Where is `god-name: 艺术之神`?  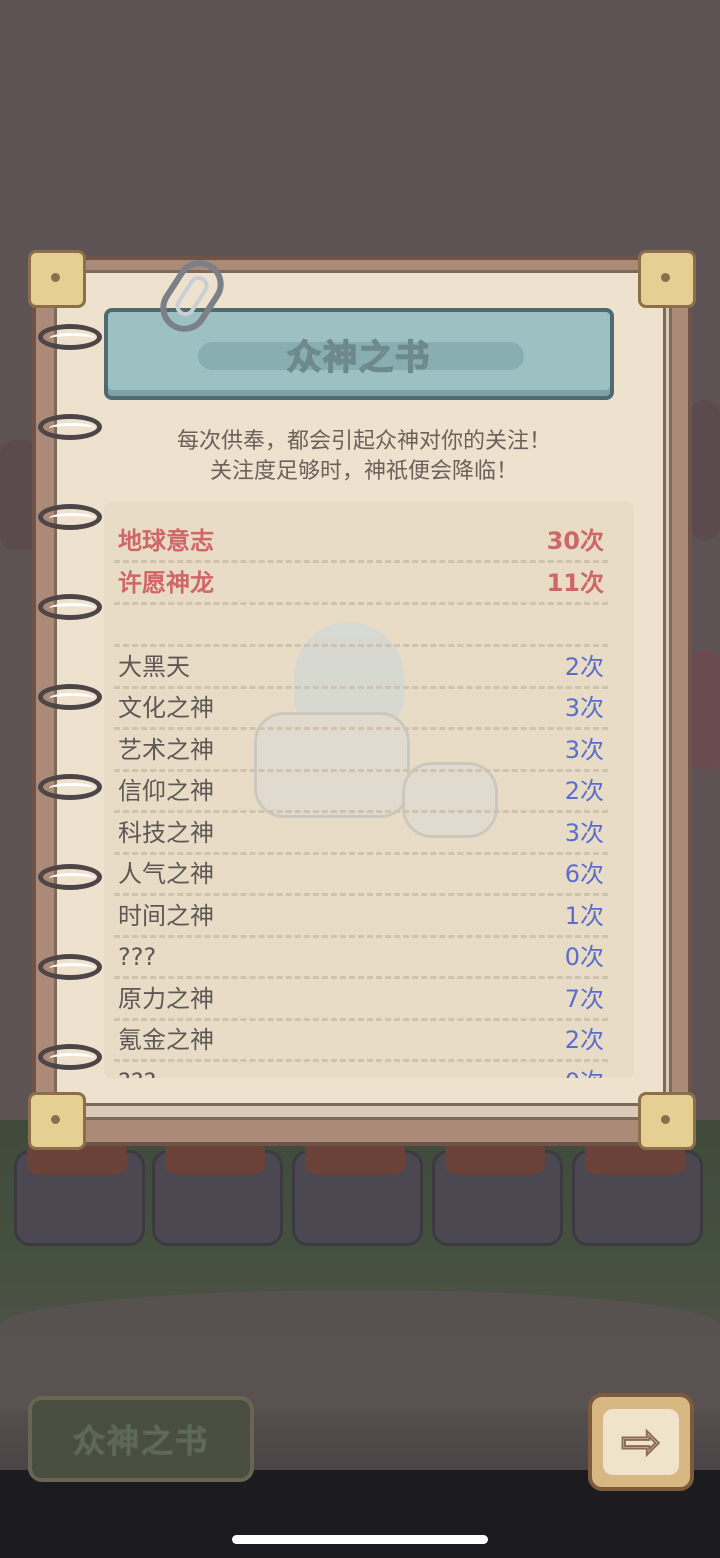 god-name: 艺术之神 is located at coordinates (166, 750).